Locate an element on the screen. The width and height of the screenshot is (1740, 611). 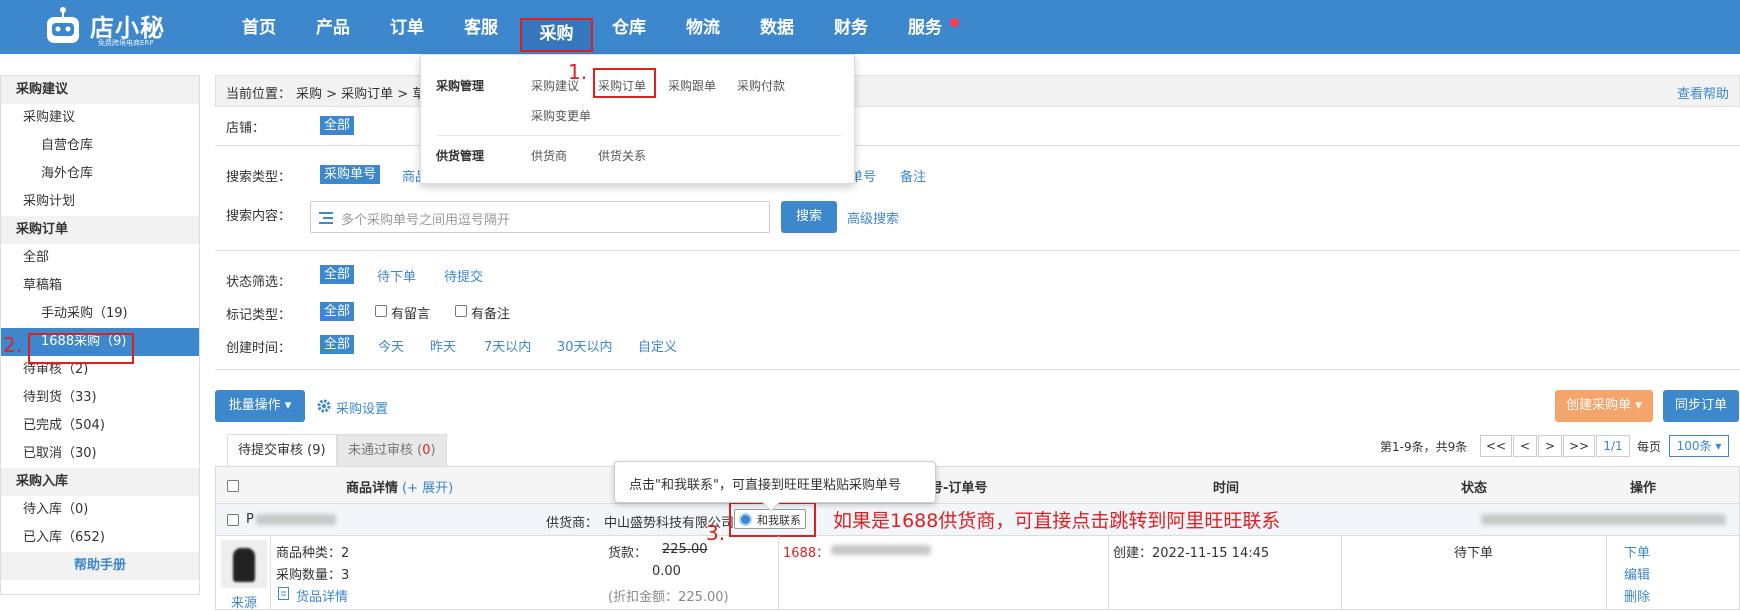
goods-detail-link: 货品详情 is located at coordinates (322, 595).